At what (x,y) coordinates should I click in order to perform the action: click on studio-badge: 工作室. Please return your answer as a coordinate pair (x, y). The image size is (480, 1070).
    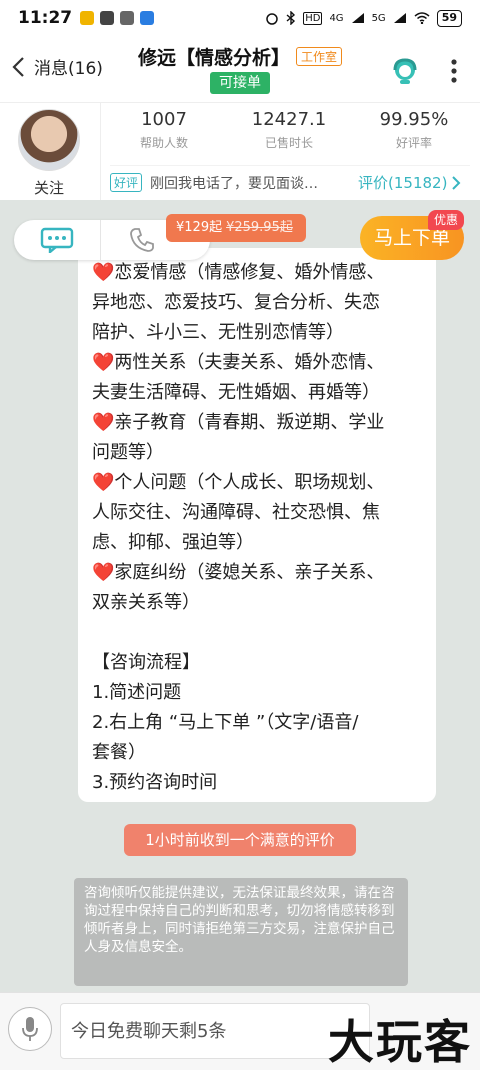
    Looking at the image, I should click on (319, 56).